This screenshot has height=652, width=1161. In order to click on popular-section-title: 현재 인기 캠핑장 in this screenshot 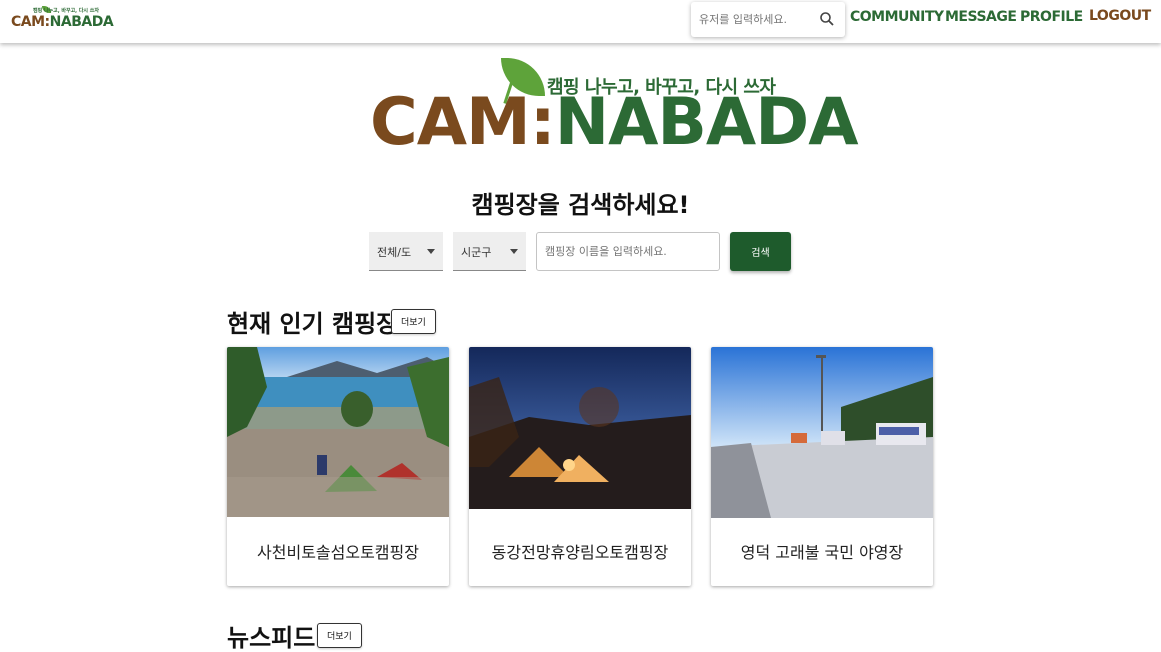, I will do `click(313, 324)`.